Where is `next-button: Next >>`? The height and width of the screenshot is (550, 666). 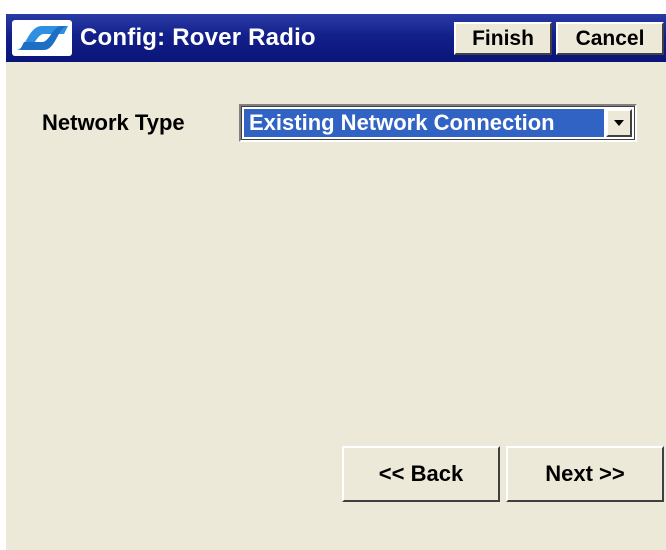 next-button: Next >> is located at coordinates (585, 474).